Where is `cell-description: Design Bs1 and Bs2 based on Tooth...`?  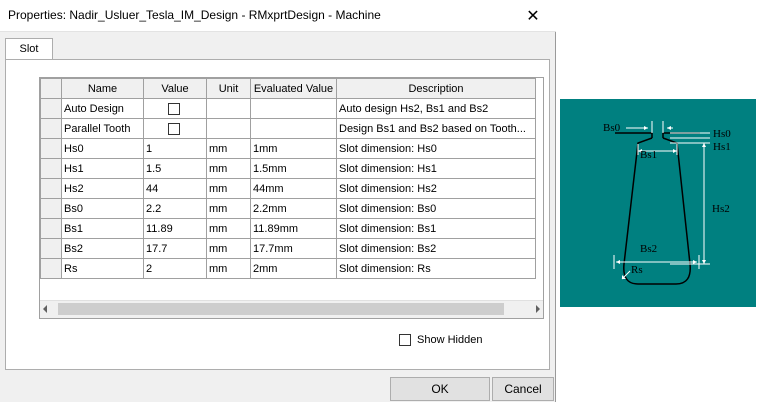 cell-description: Design Bs1 and Bs2 based on Tooth... is located at coordinates (436, 128).